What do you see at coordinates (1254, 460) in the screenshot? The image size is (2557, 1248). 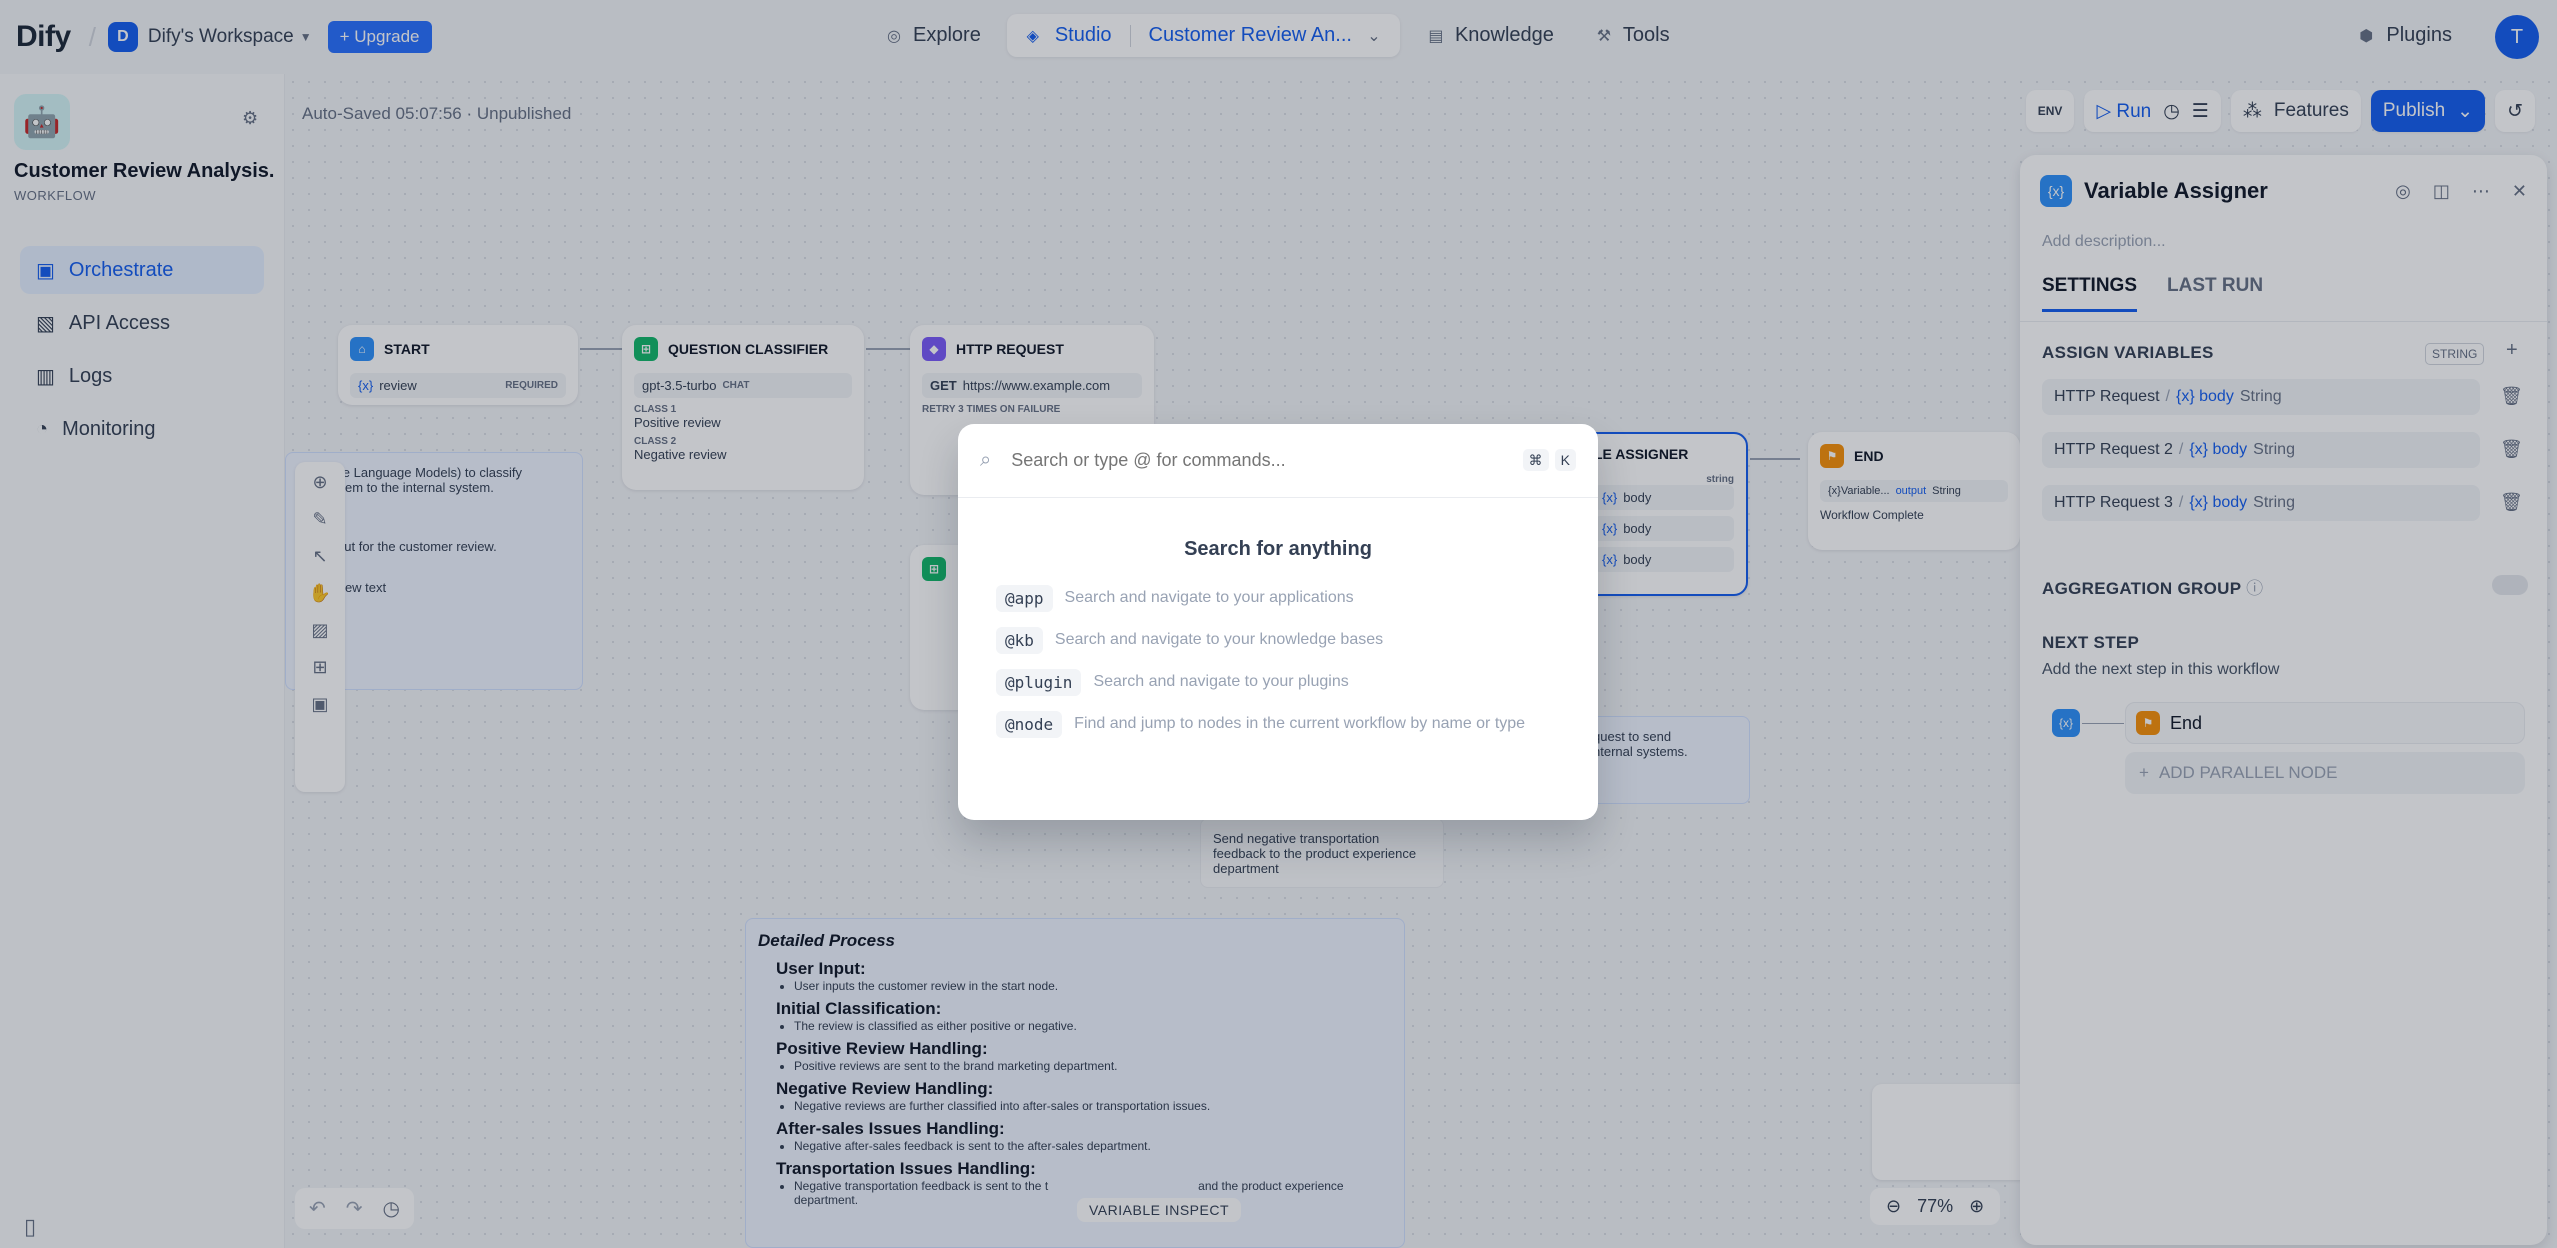 I see `command-search-input` at bounding box center [1254, 460].